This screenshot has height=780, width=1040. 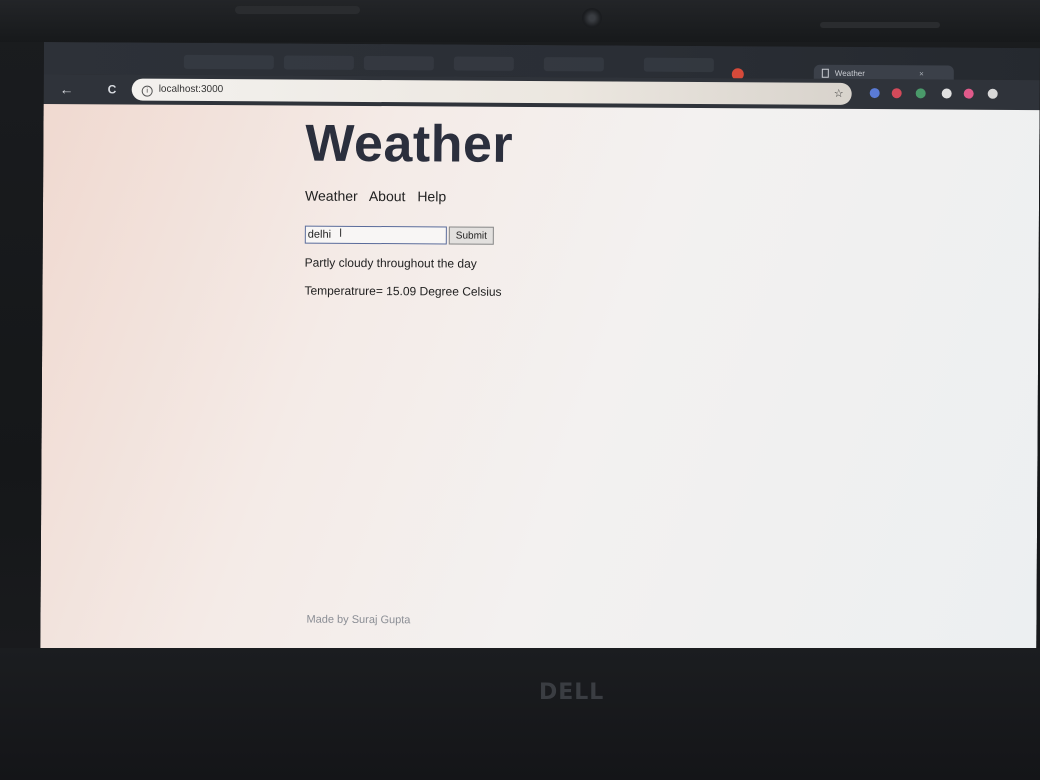 What do you see at coordinates (592, 18) in the screenshot?
I see `webcam-icon` at bounding box center [592, 18].